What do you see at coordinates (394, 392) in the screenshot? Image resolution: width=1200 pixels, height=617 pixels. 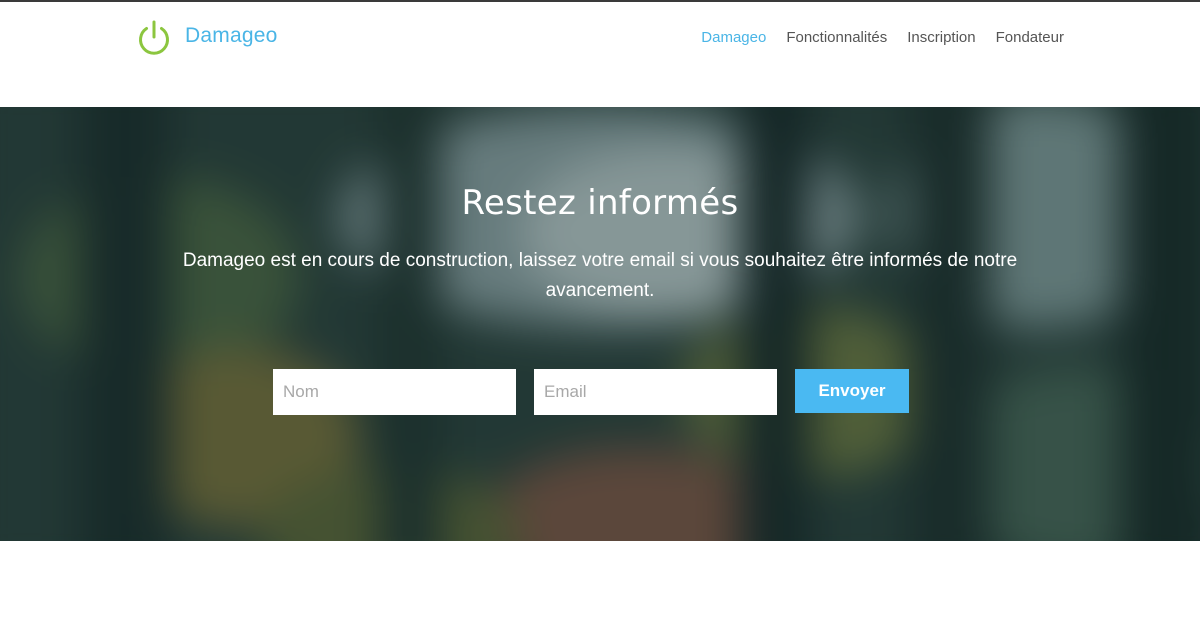 I see `name-input` at bounding box center [394, 392].